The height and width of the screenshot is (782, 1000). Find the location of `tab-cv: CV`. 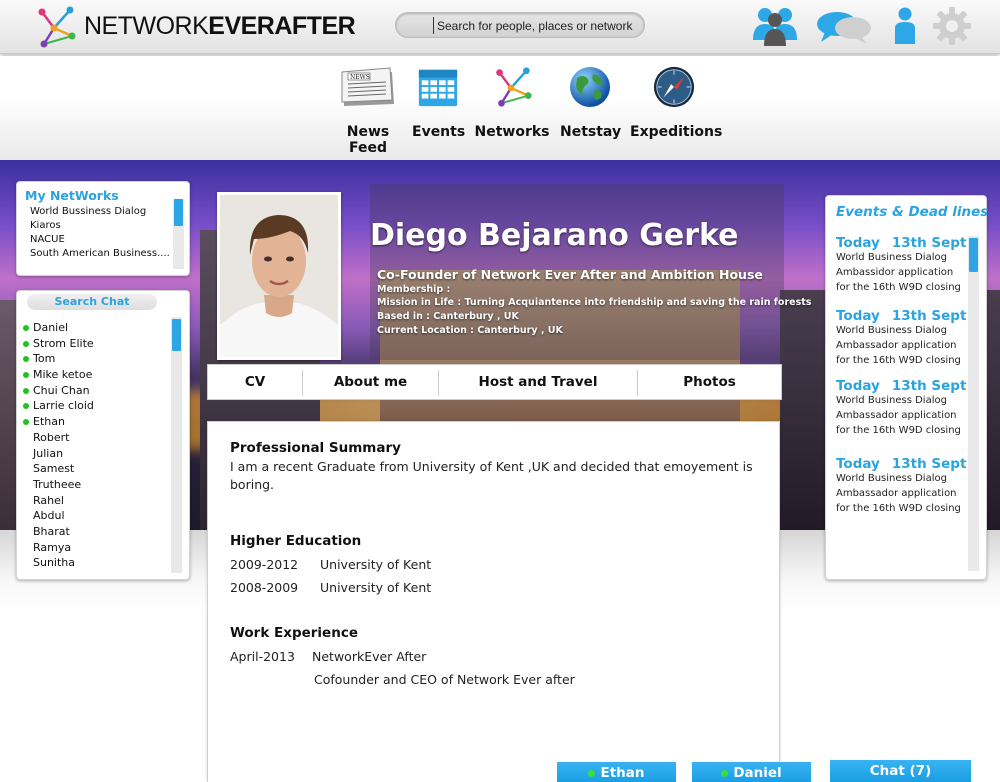

tab-cv: CV is located at coordinates (255, 382).